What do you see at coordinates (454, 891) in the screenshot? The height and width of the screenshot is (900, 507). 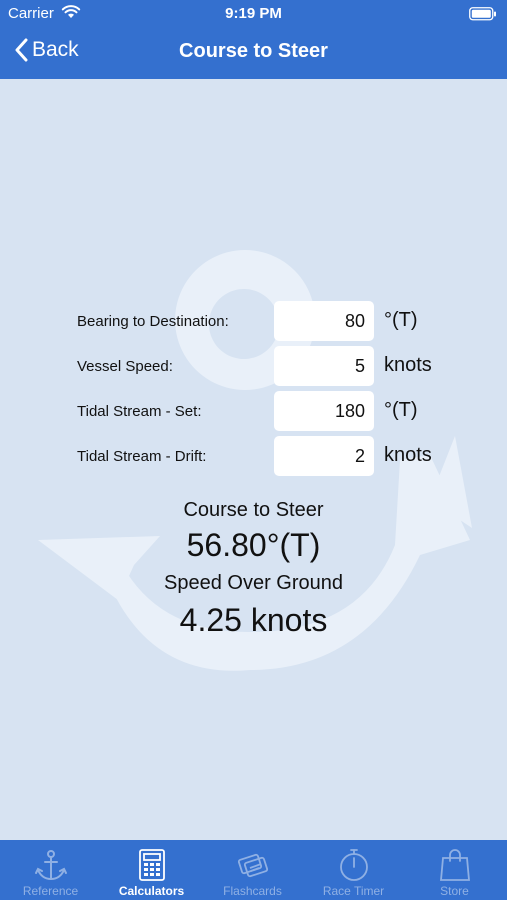 I see `tab-store-label: Store` at bounding box center [454, 891].